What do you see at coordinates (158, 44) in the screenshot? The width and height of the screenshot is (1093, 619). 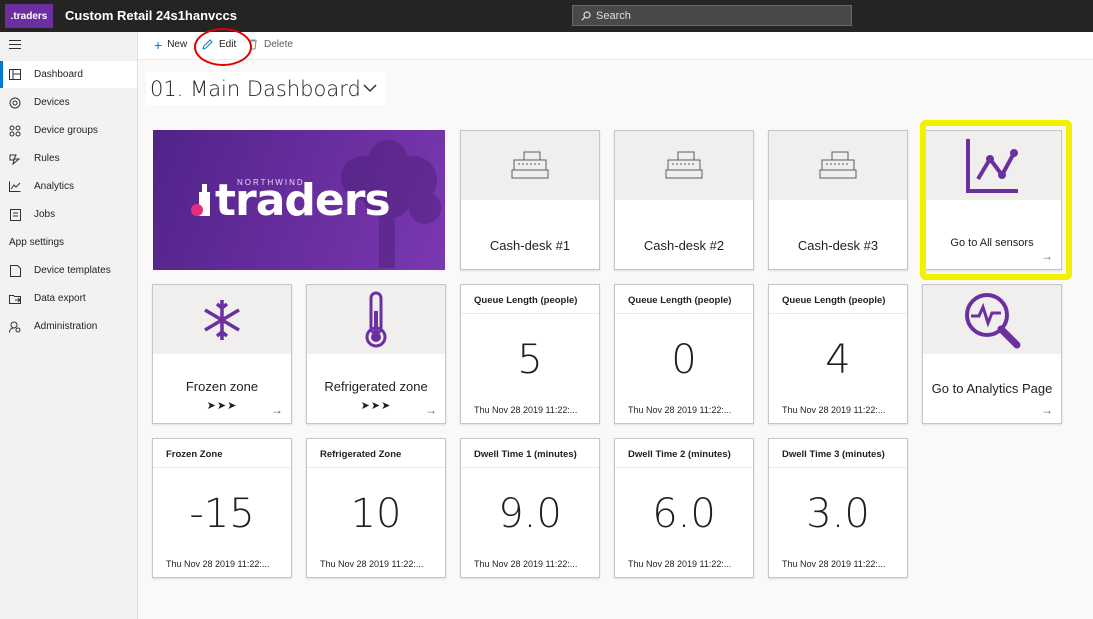 I see `plus-icon: +` at bounding box center [158, 44].